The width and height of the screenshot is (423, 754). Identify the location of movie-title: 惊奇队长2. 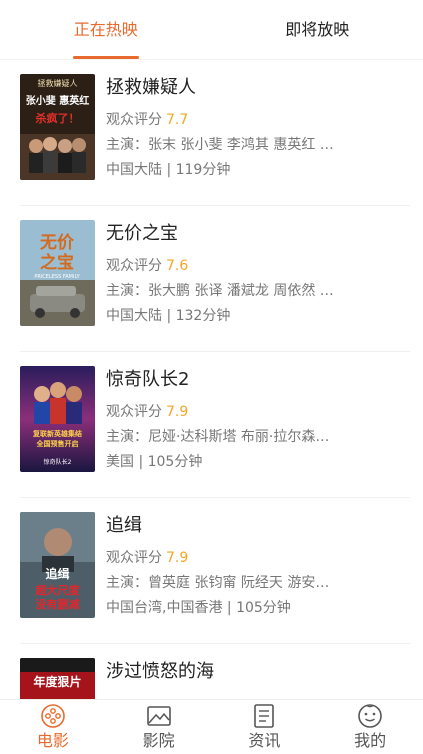
(256, 380).